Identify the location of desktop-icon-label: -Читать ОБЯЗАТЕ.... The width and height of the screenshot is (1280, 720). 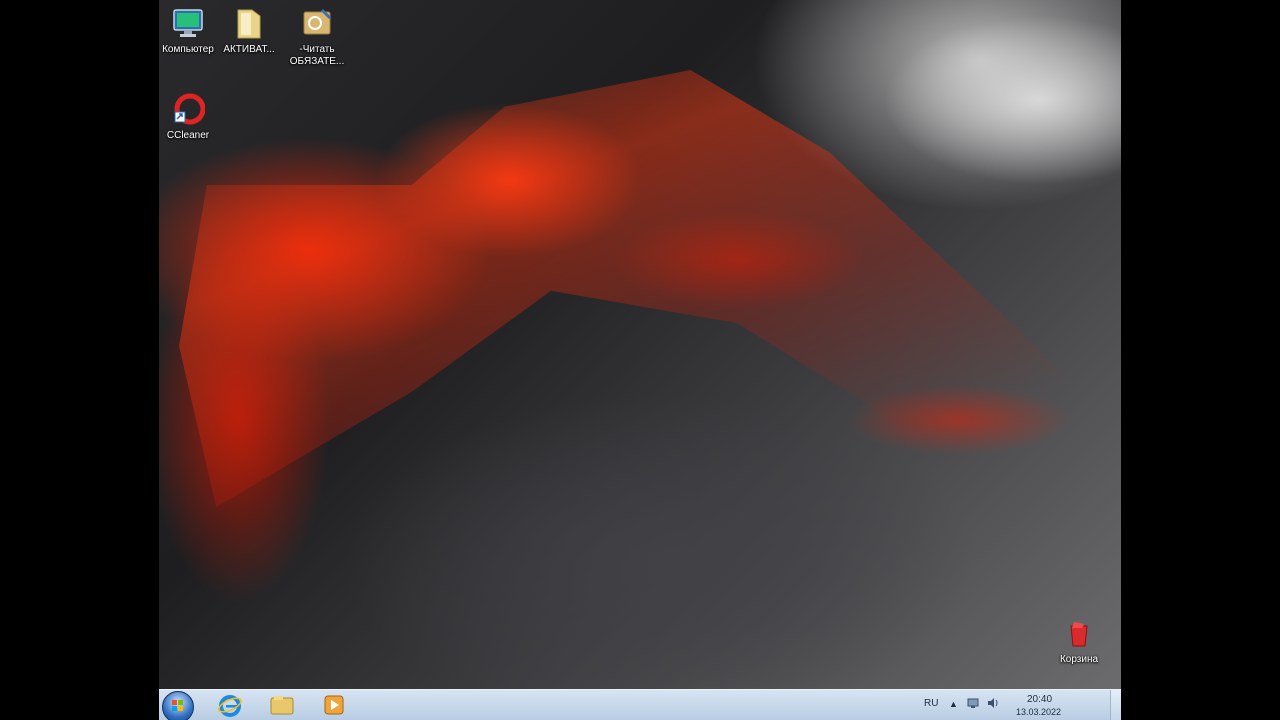
(317, 55).